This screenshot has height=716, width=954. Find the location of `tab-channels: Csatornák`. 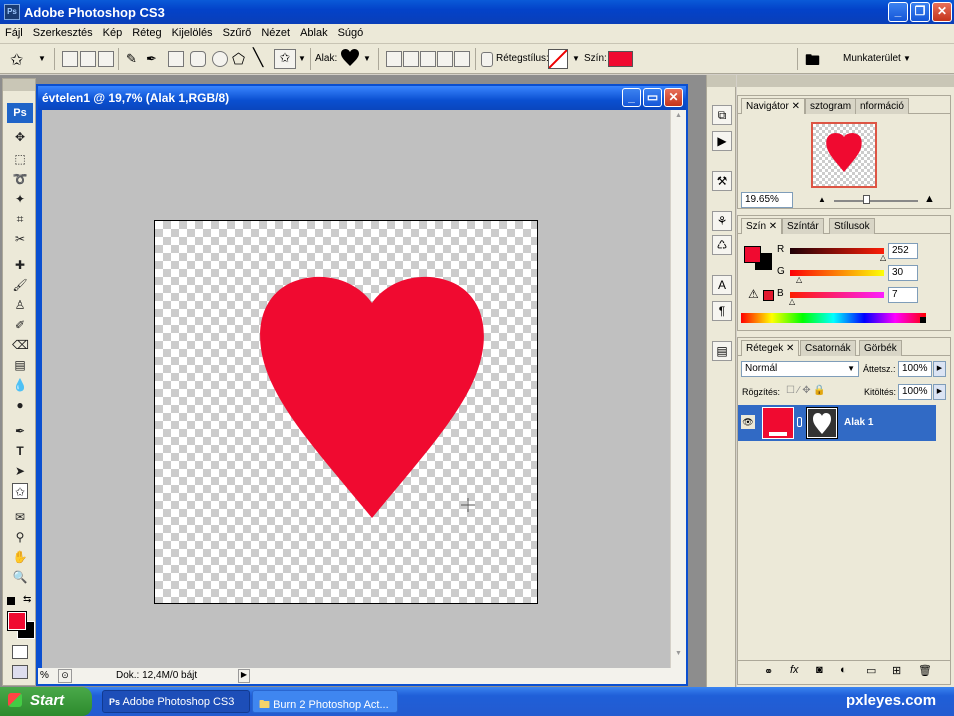

tab-channels: Csatornák is located at coordinates (828, 348).